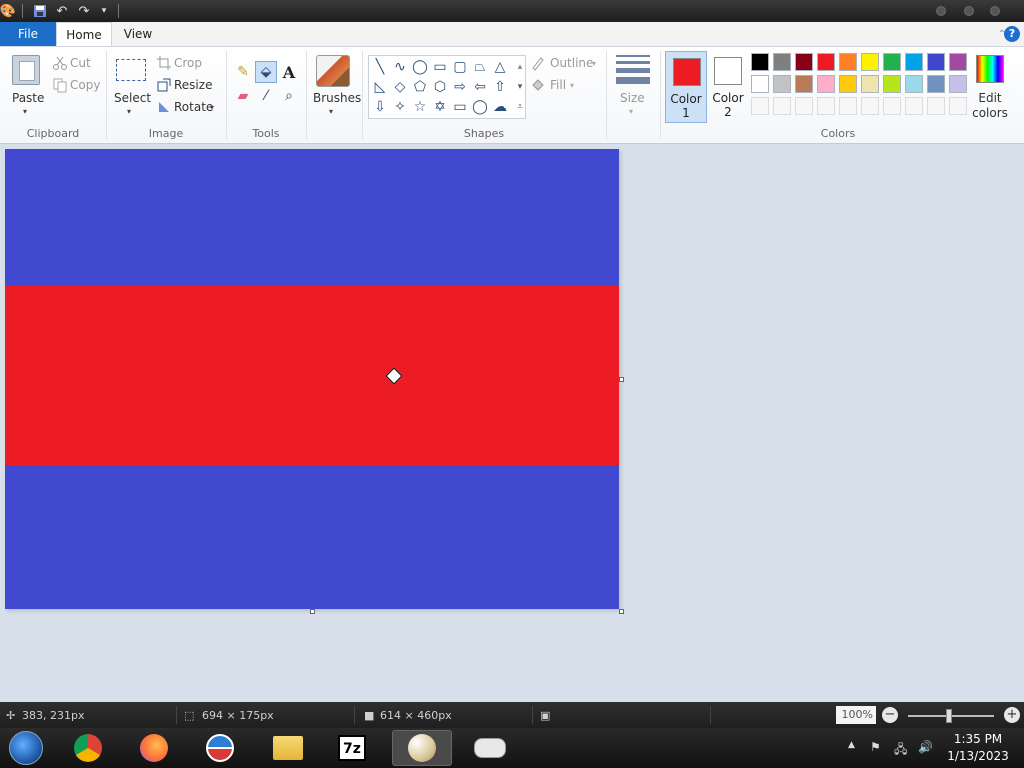 This screenshot has width=1024, height=768. I want to click on close-button, so click(995, 11).